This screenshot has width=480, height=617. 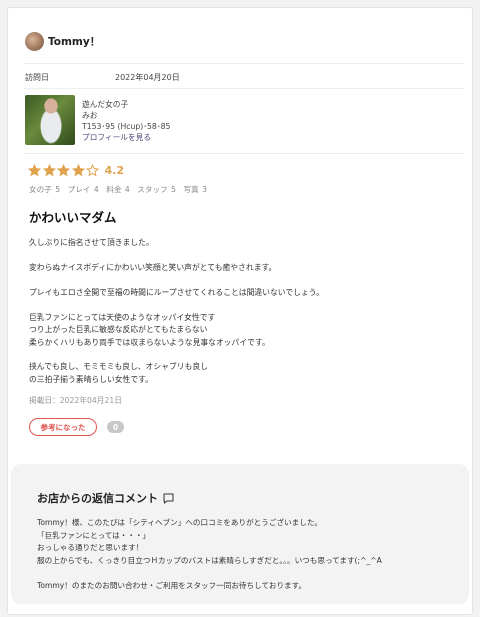 What do you see at coordinates (118, 329) in the screenshot?
I see `review-body-line: つり上がった巨乳に敏感な反応がとてもたまらない` at bounding box center [118, 329].